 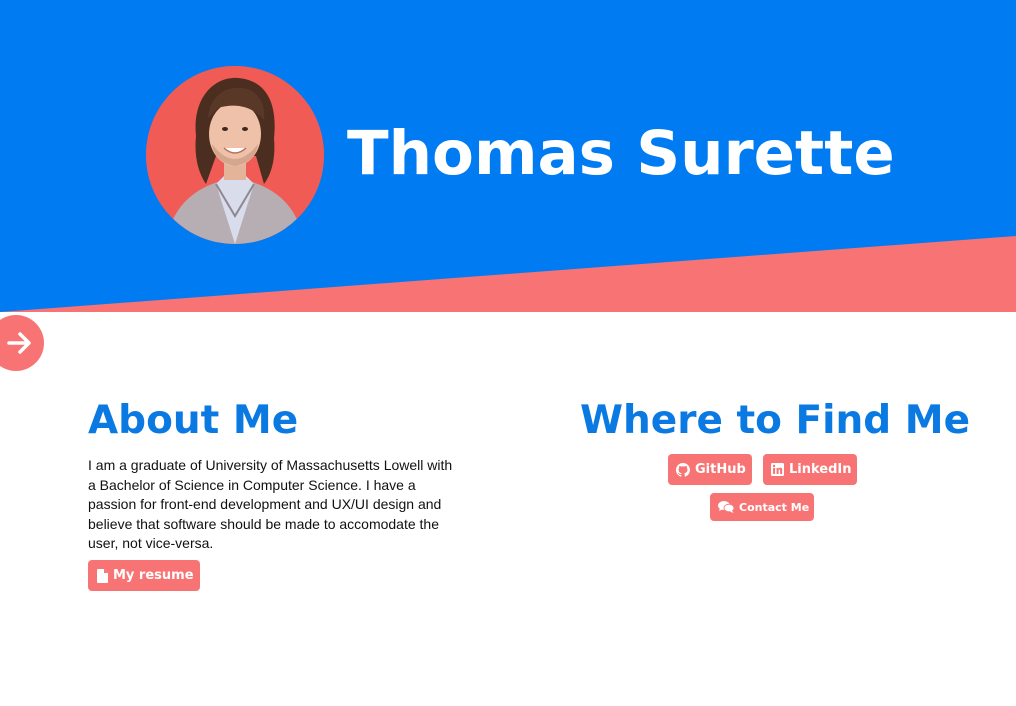 I want to click on hero-name: Thomas Surette, so click(x=621, y=153).